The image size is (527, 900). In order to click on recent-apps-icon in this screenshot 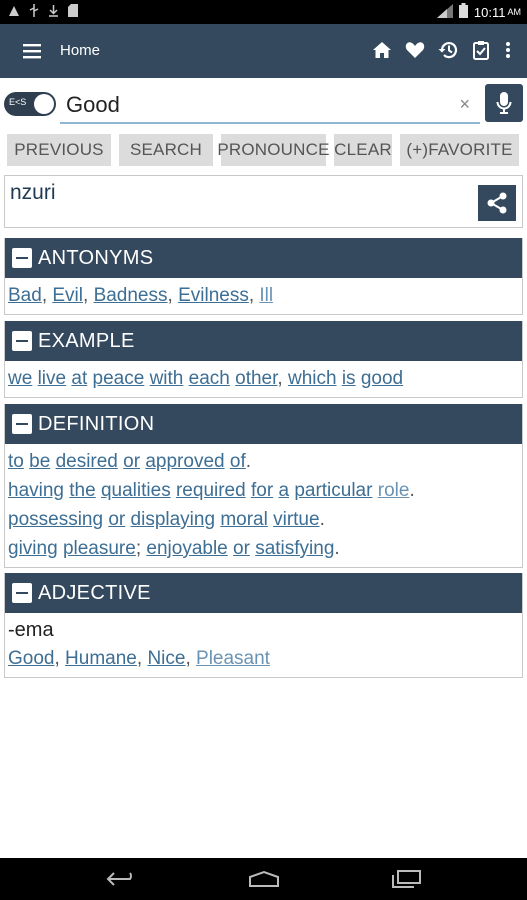, I will do `click(406, 879)`.